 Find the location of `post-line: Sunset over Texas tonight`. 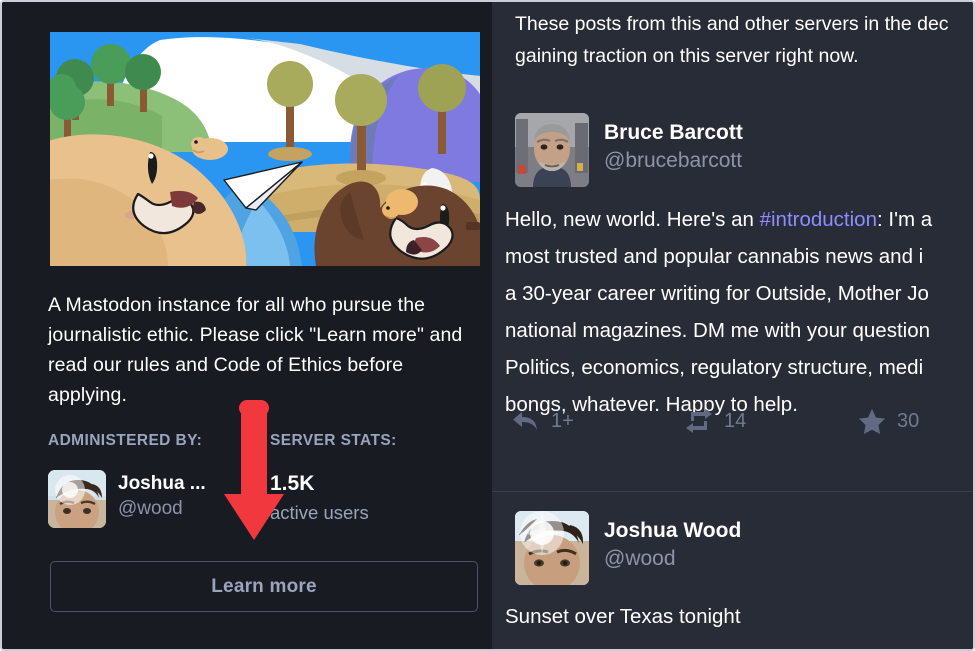

post-line: Sunset over Texas tonight is located at coordinates (623, 616).